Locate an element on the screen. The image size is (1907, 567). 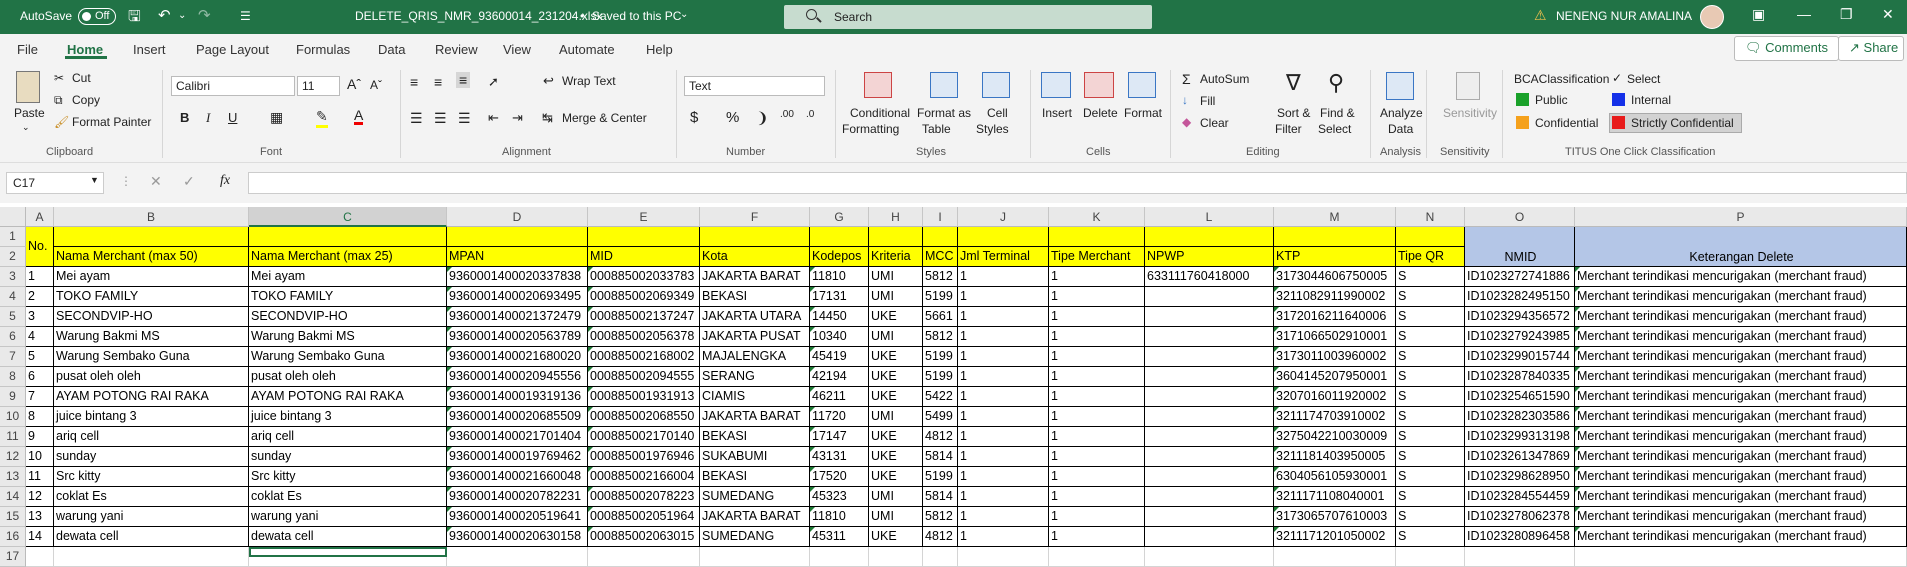
format-as-table-label-2: Table is located at coordinates (936, 129).